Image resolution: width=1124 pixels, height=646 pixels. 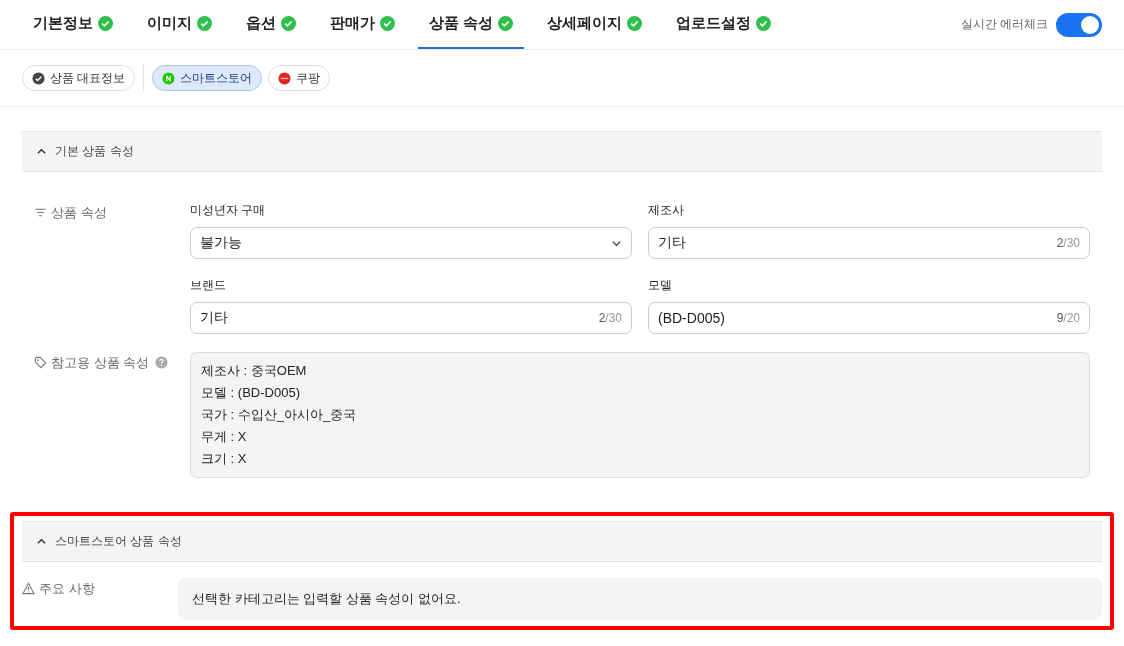 I want to click on tab: 상세페이지, so click(x=595, y=24).